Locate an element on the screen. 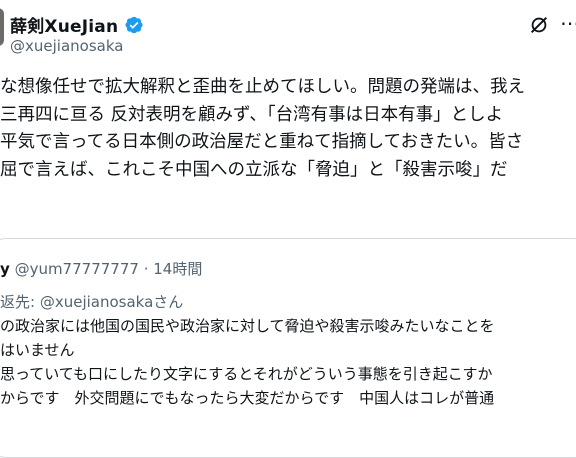 The image size is (576, 458). grok-icon is located at coordinates (539, 25).